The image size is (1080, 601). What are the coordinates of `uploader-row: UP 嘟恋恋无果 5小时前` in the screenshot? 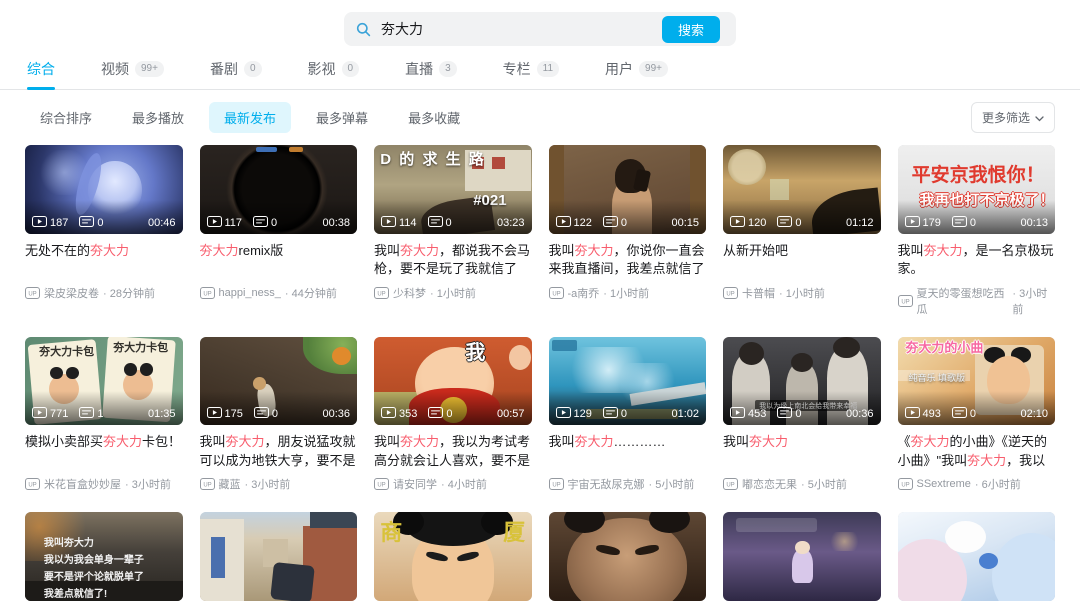 It's located at (802, 484).